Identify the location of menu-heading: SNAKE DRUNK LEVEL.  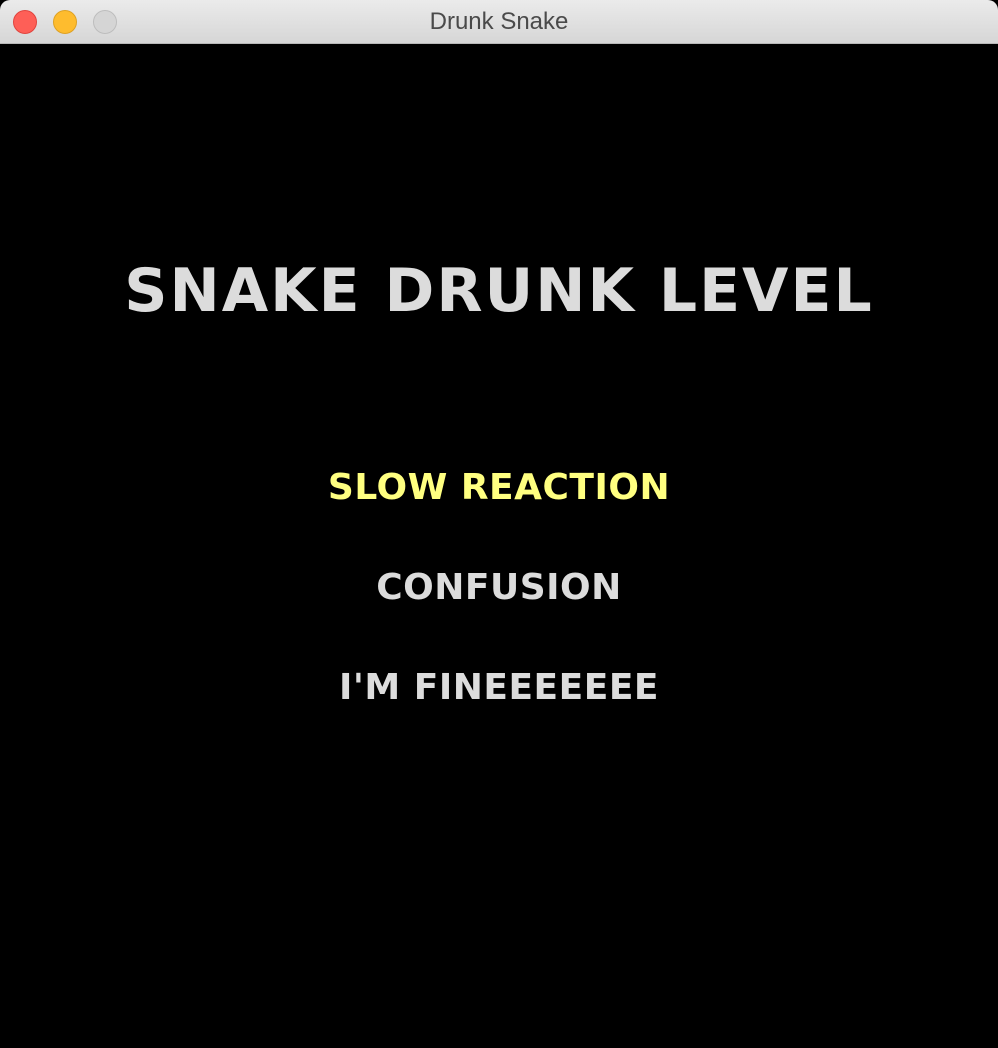
(499, 291).